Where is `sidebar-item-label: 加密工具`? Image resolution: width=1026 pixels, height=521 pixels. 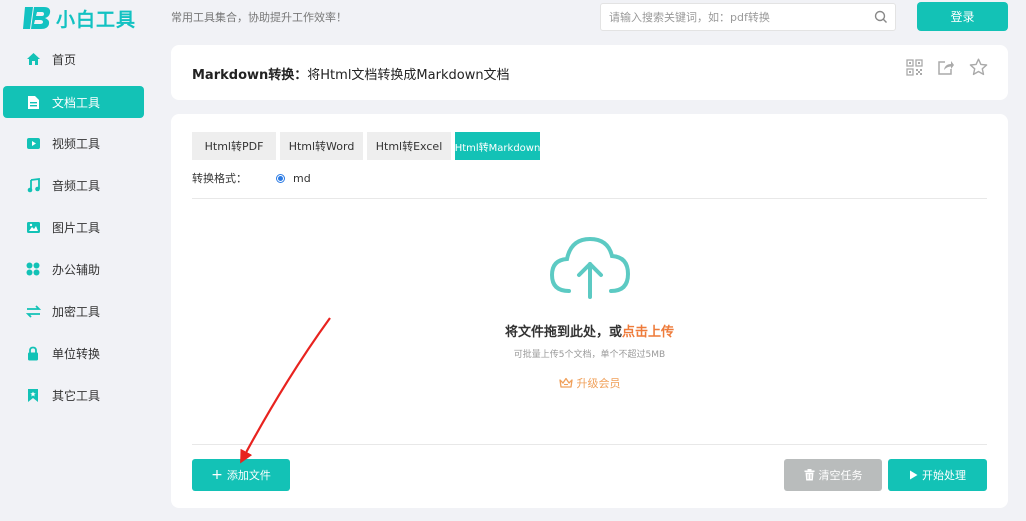 sidebar-item-label: 加密工具 is located at coordinates (76, 311).